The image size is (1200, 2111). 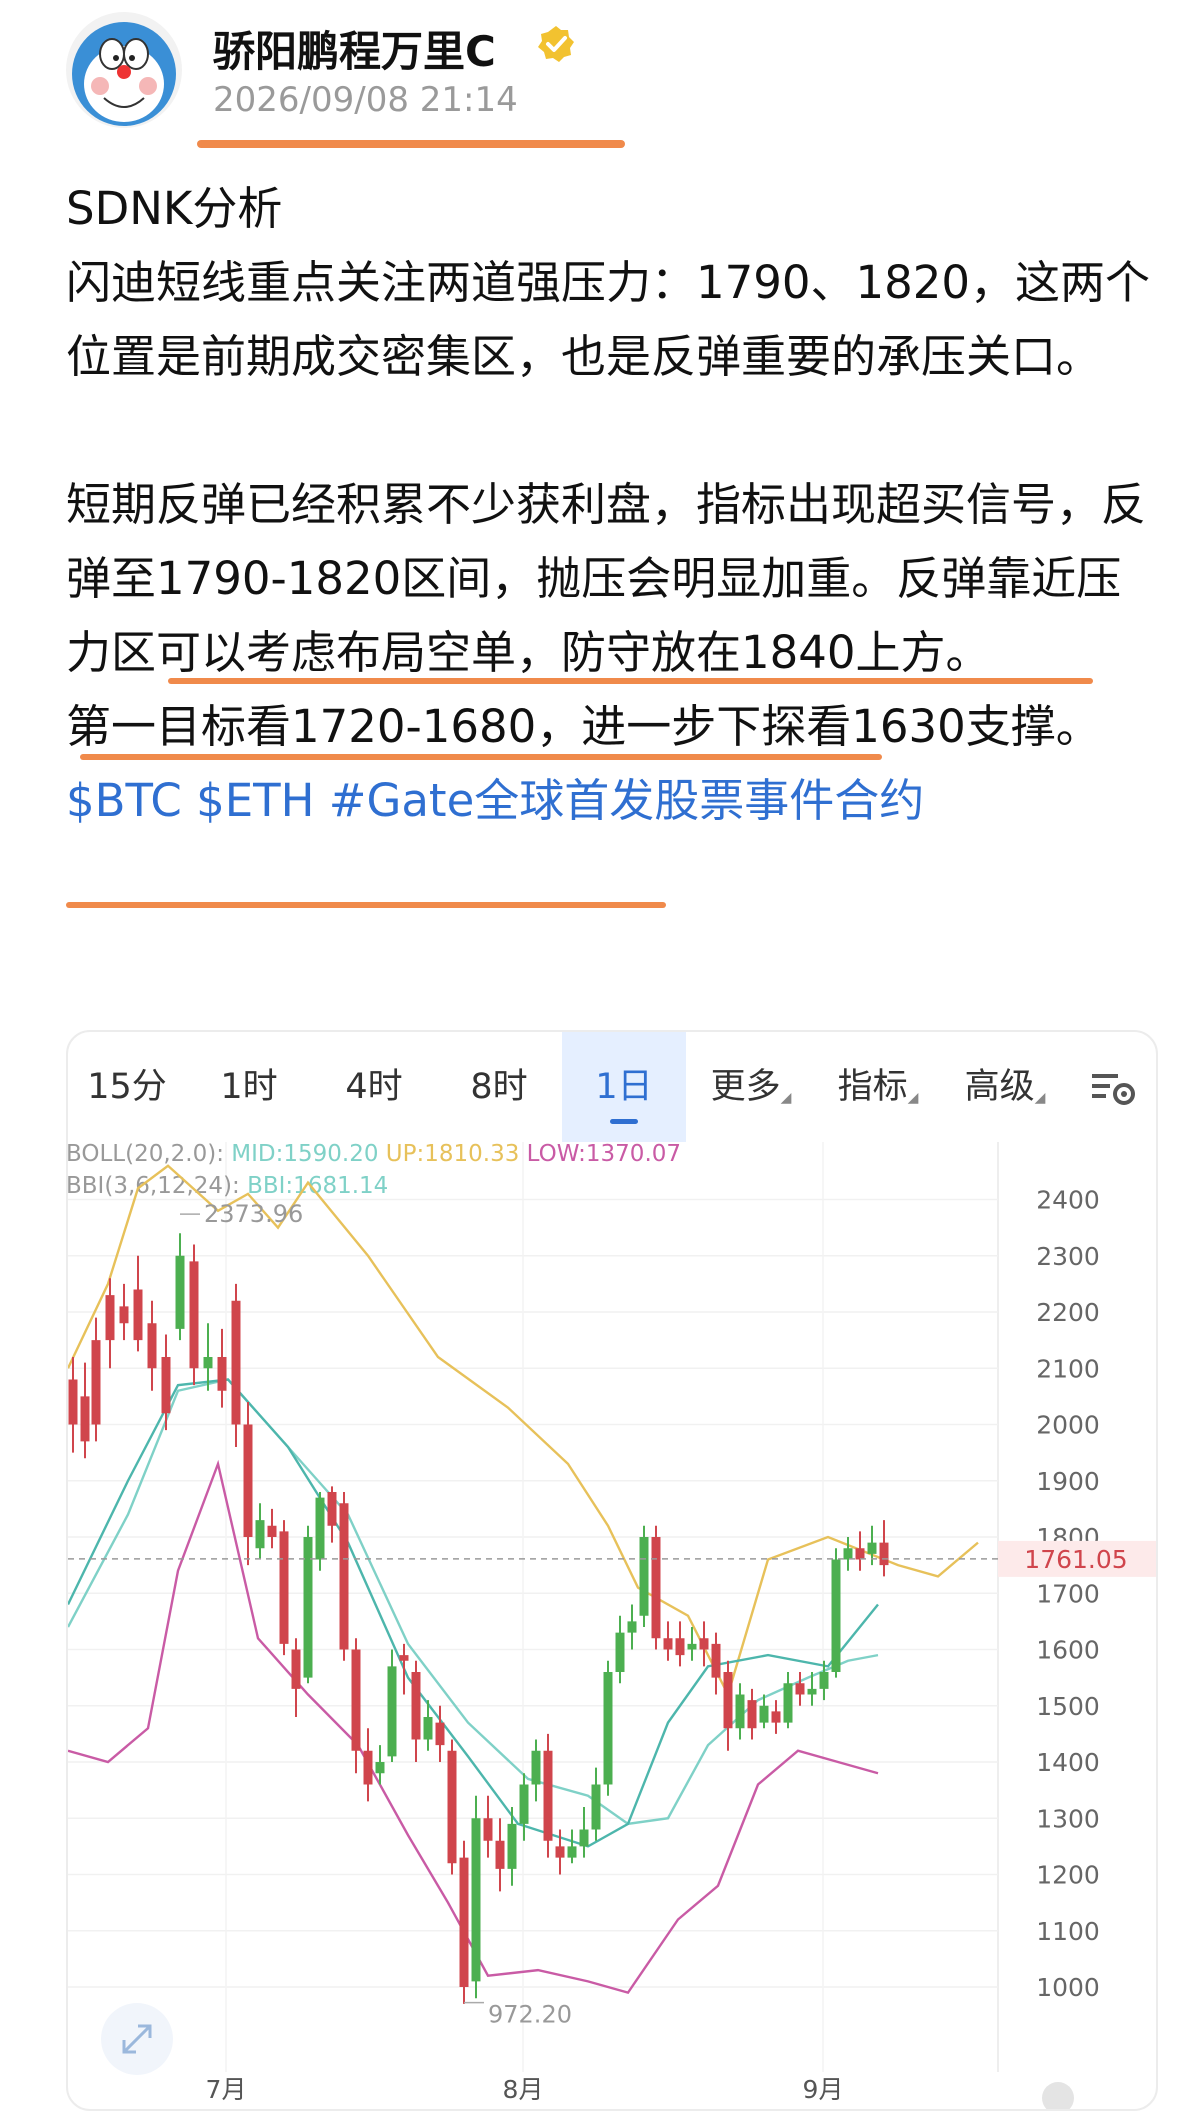 What do you see at coordinates (1068, 1425) in the screenshot?
I see `y-tick-label: 2000` at bounding box center [1068, 1425].